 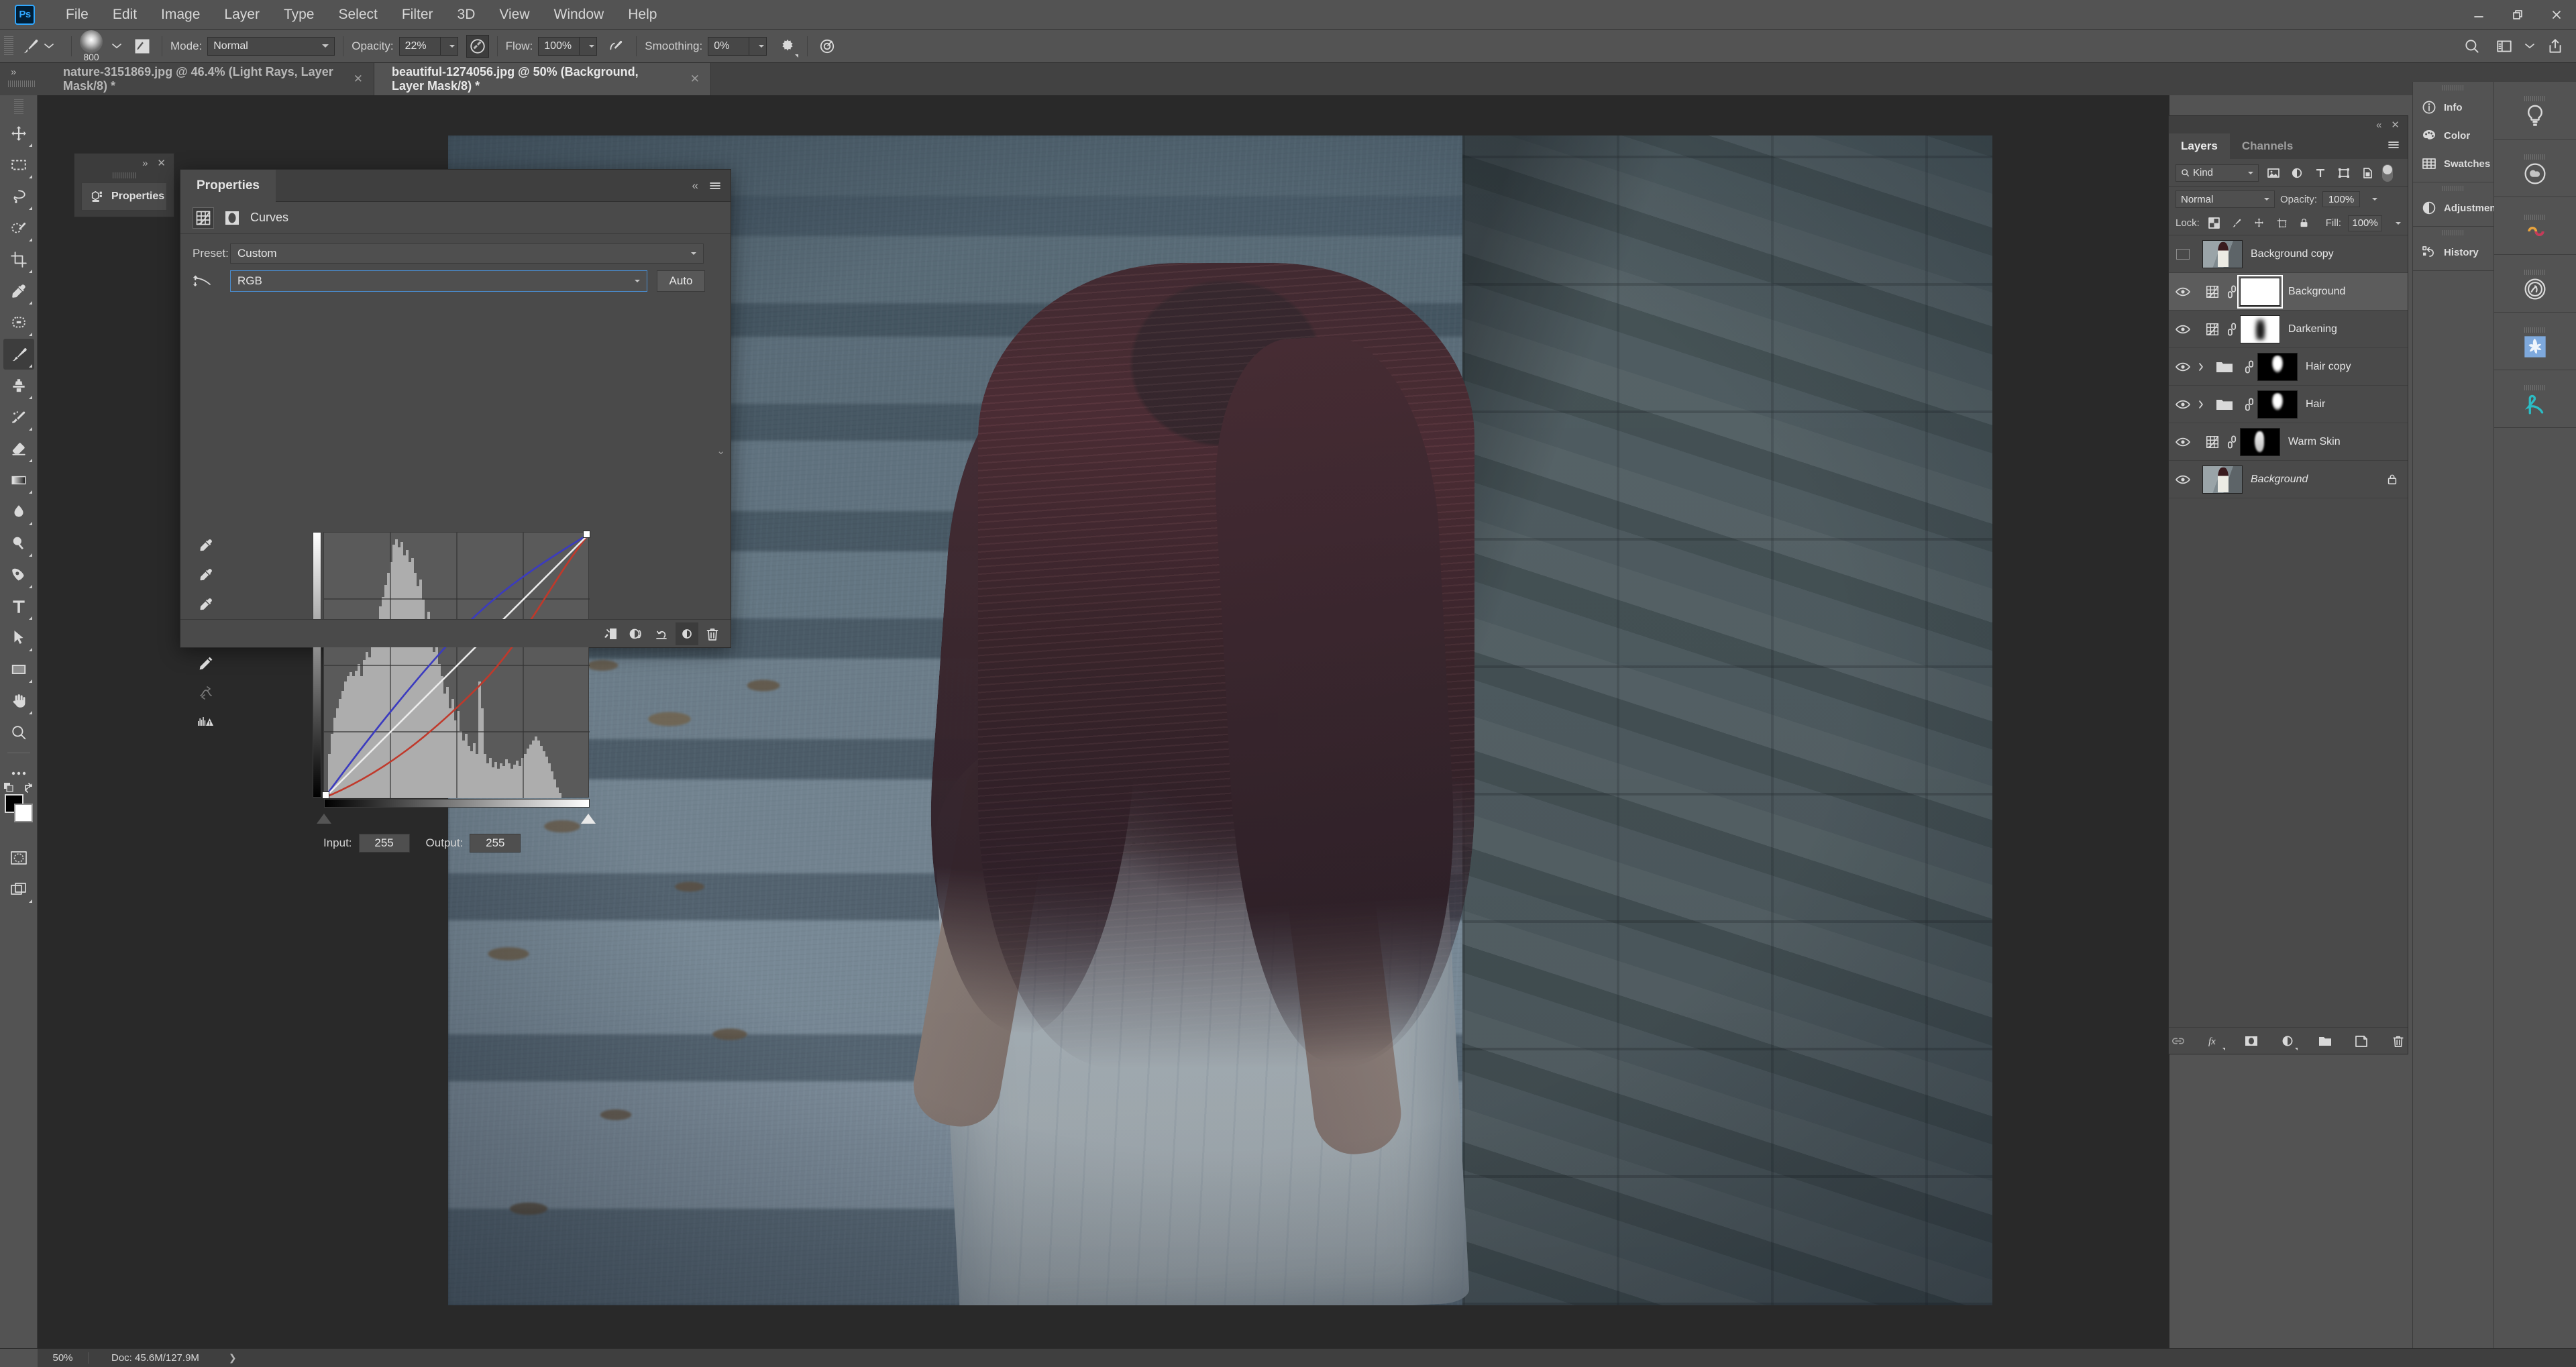 What do you see at coordinates (588, 819) in the screenshot?
I see `white-input-slider` at bounding box center [588, 819].